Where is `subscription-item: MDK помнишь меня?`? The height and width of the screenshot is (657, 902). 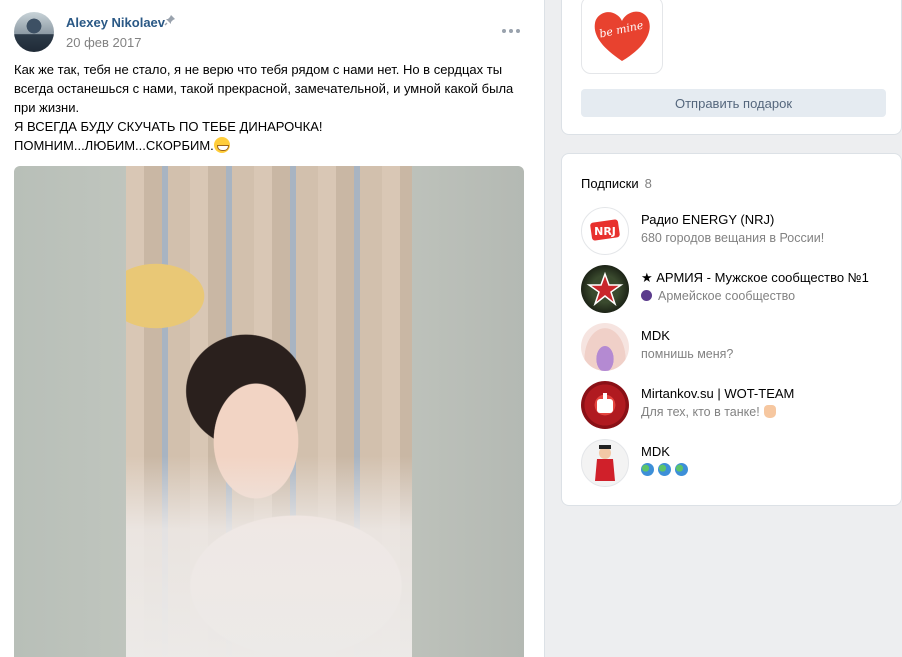 subscription-item: MDK помнишь меня? is located at coordinates (736, 347).